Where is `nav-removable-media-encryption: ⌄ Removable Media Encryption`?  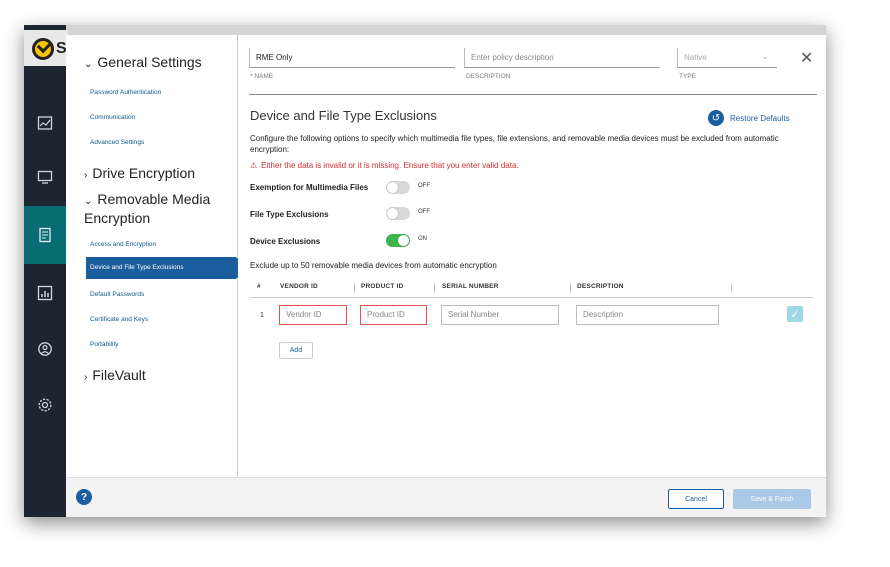 nav-removable-media-encryption: ⌄ Removable Media Encryption is located at coordinates (154, 208).